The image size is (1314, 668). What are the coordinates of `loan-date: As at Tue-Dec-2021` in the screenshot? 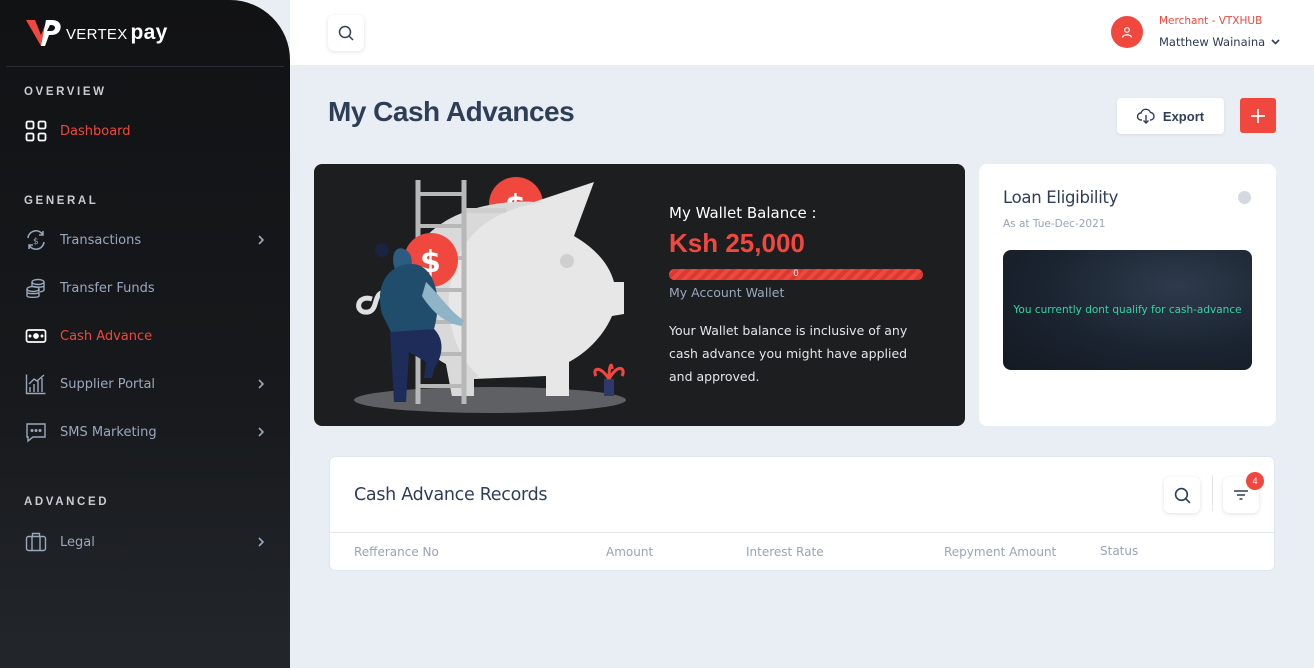 It's located at (1054, 224).